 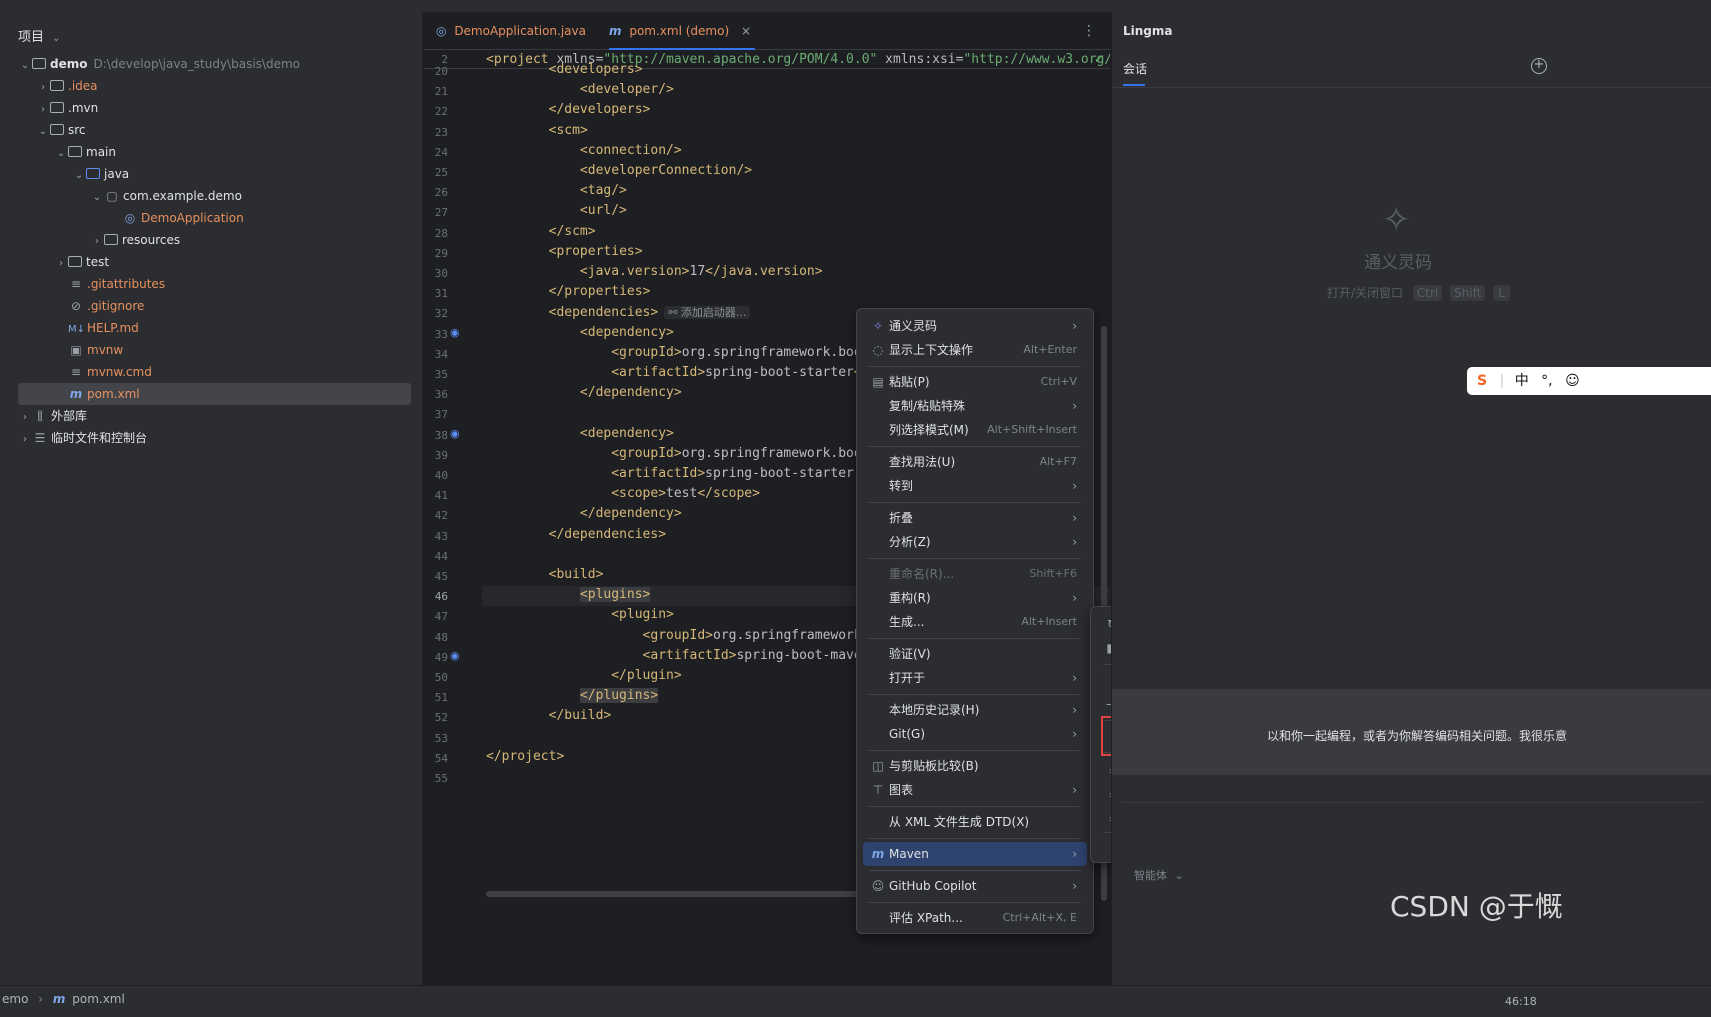 I want to click on menu-item: 评估 XPath... Ctrl+Alt+X, E, so click(x=975, y=918).